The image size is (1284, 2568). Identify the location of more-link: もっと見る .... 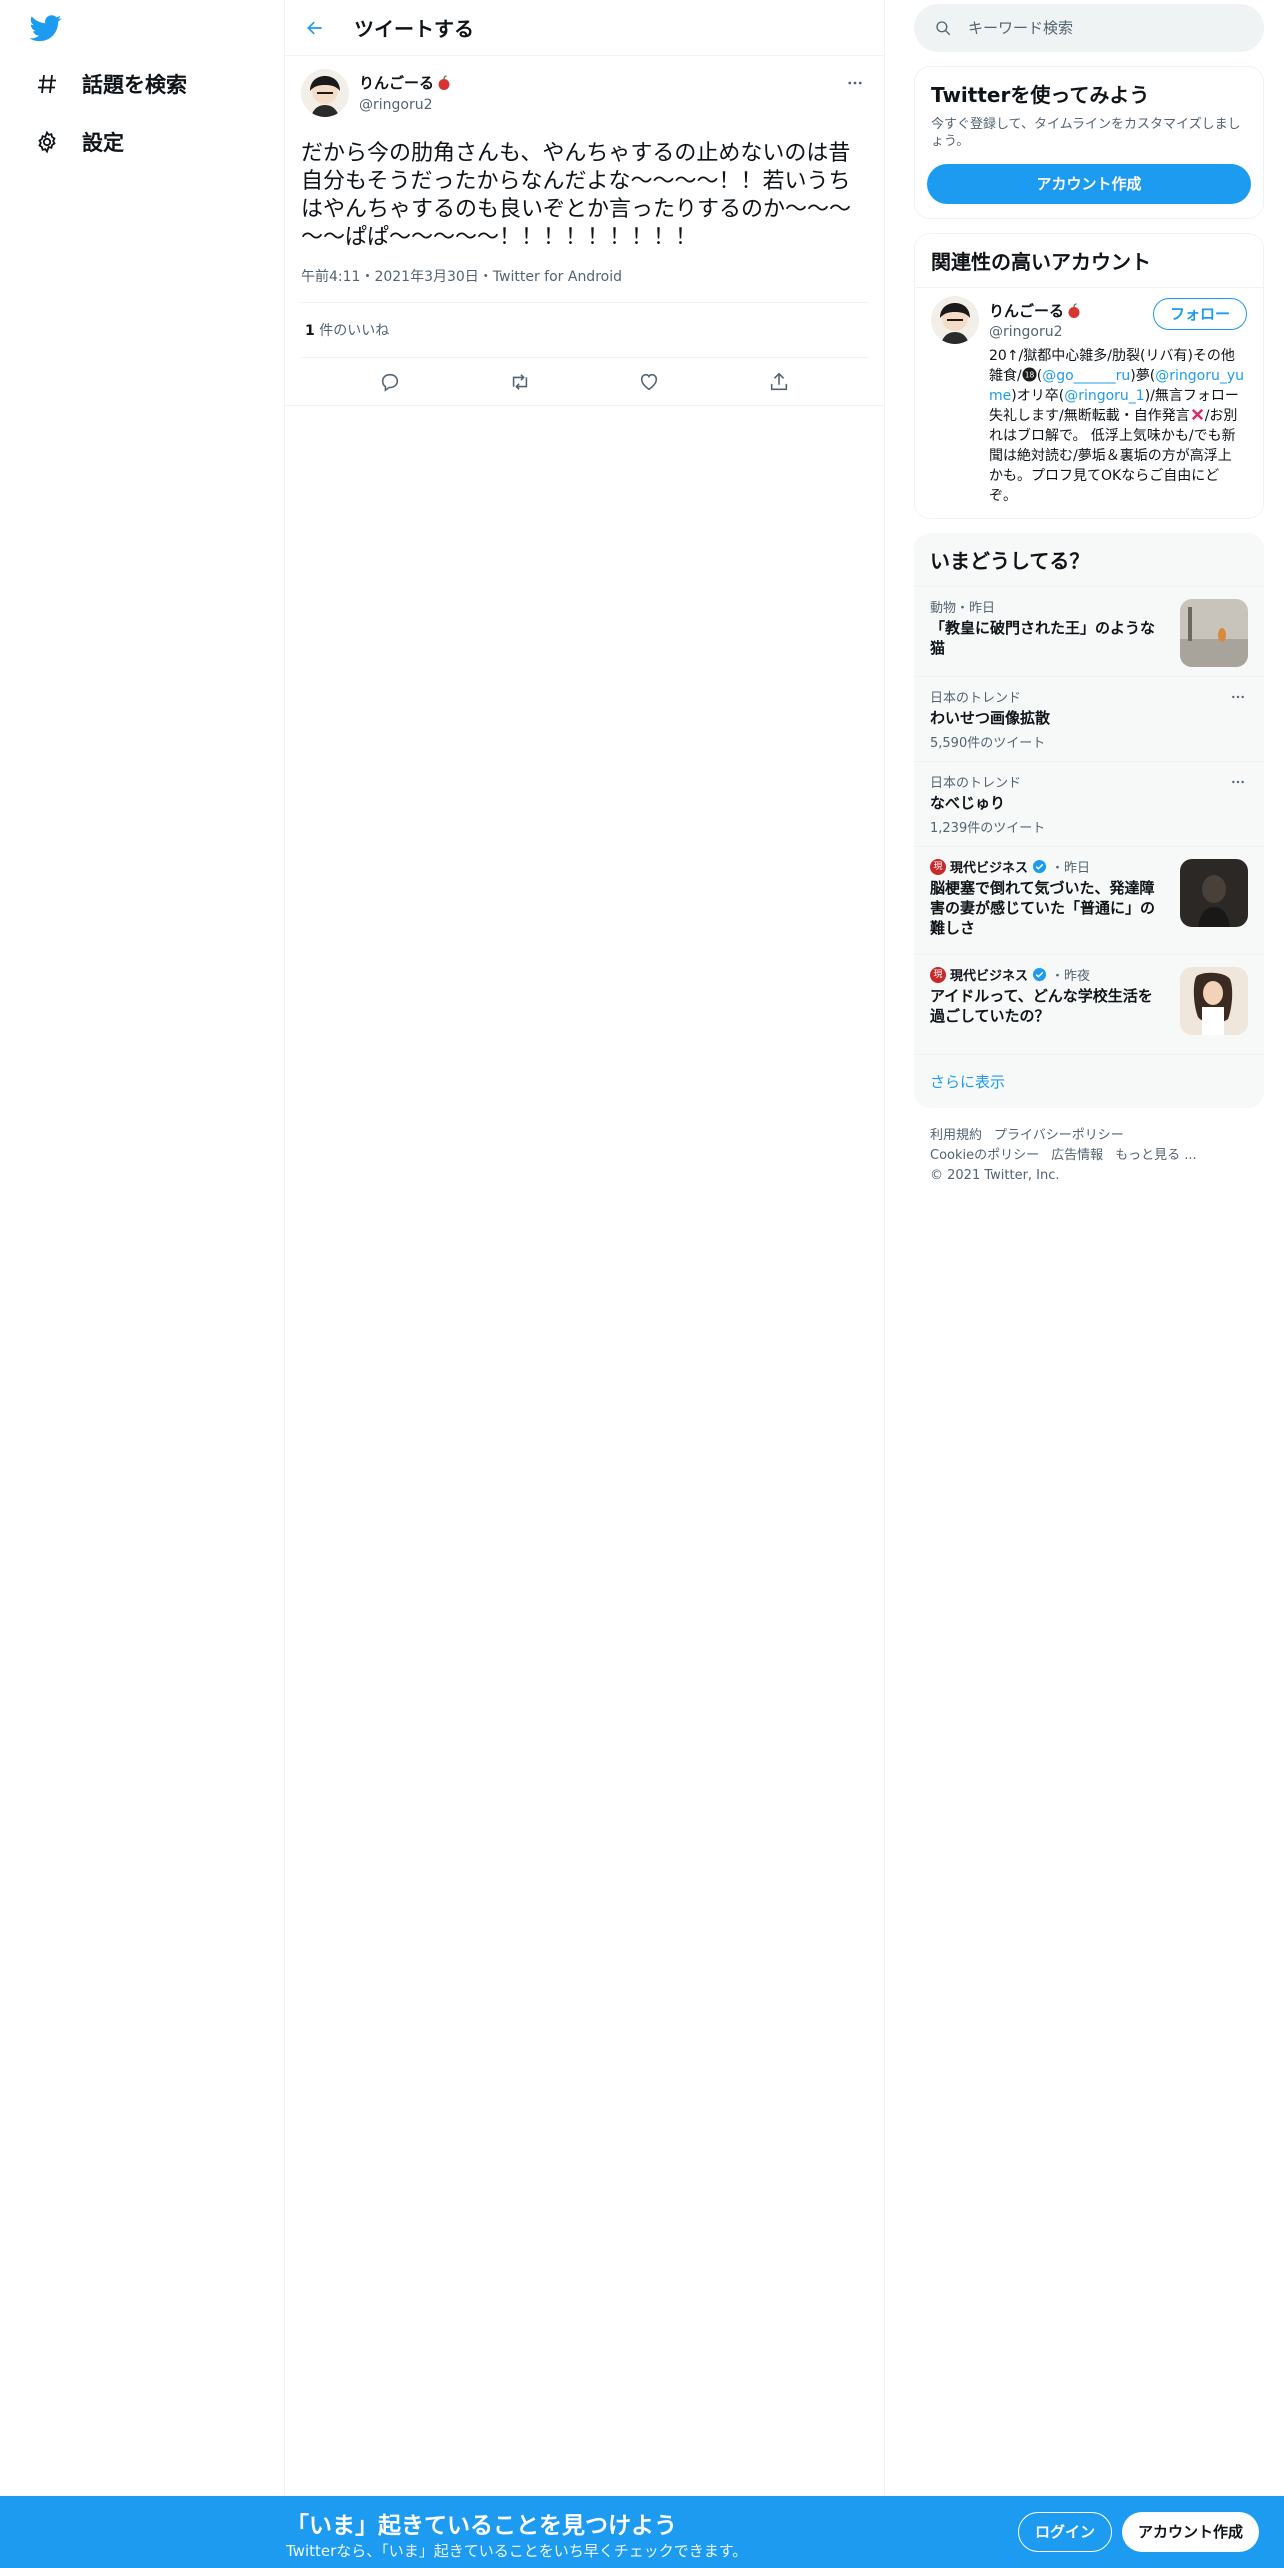
(1156, 1155).